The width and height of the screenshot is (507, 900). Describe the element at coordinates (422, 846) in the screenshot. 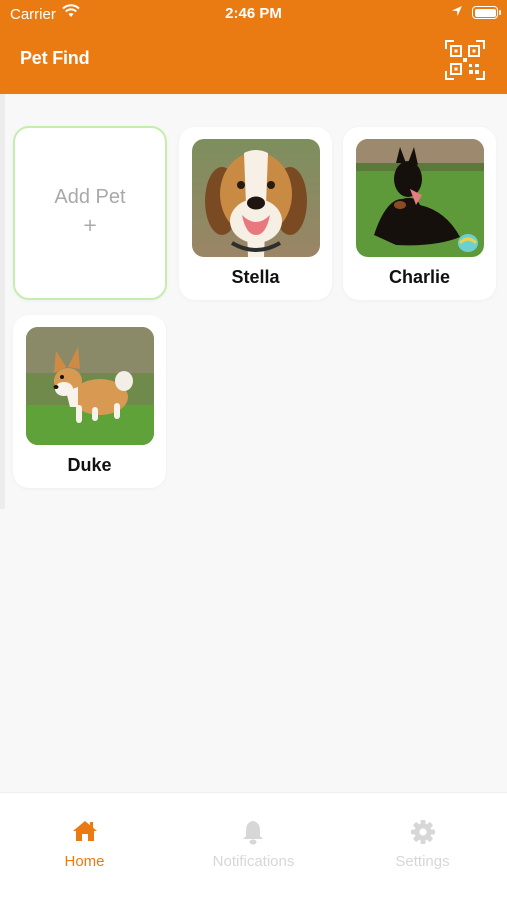

I see `tab-settings: Settings` at that location.